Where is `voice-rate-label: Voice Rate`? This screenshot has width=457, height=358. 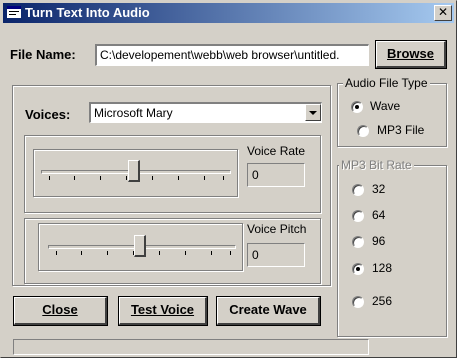 voice-rate-label: Voice Rate is located at coordinates (276, 151).